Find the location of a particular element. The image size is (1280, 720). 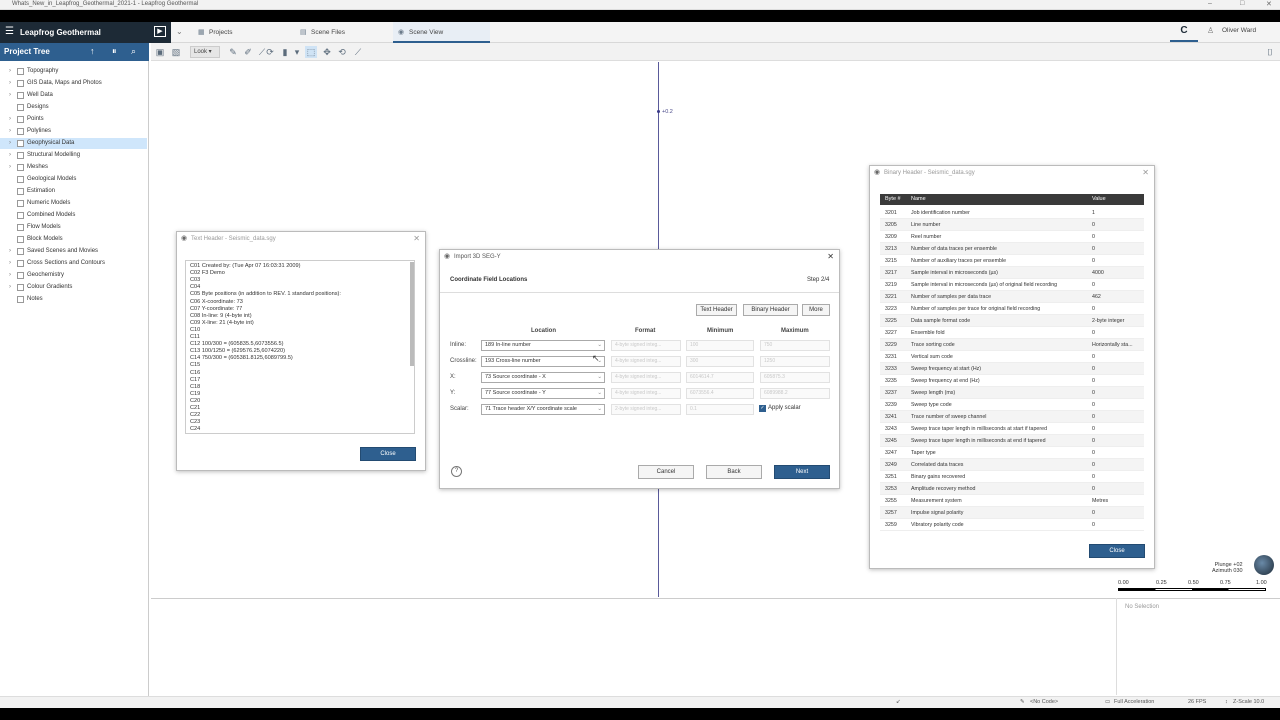

tree-item: › Meshes is located at coordinates (73, 167).